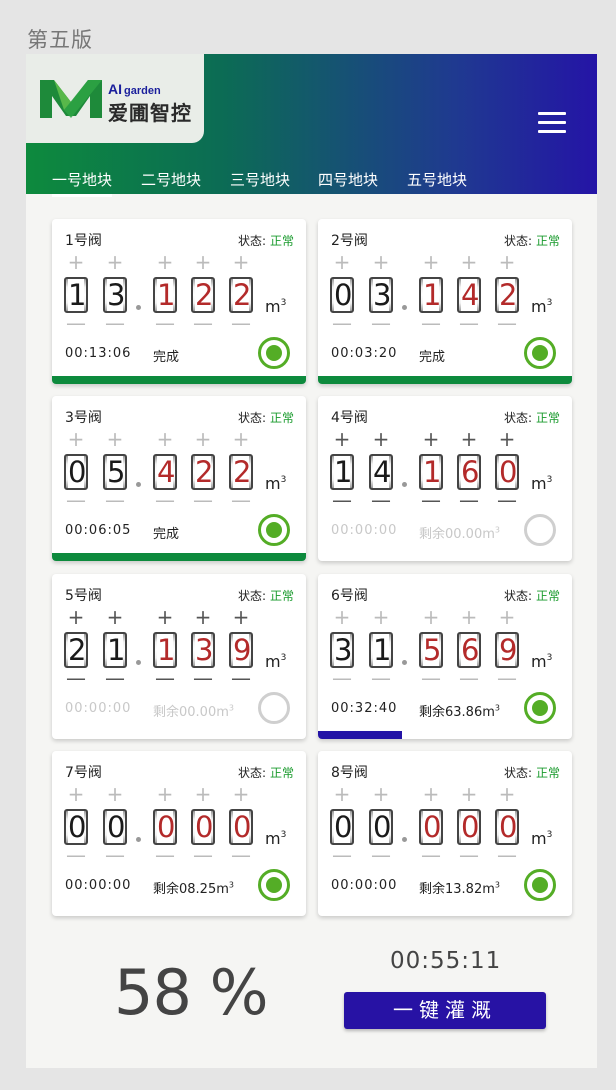 The height and width of the screenshot is (1090, 616). What do you see at coordinates (445, 1010) in the screenshot?
I see `one-key-irrigate-button: 一键灌溉` at bounding box center [445, 1010].